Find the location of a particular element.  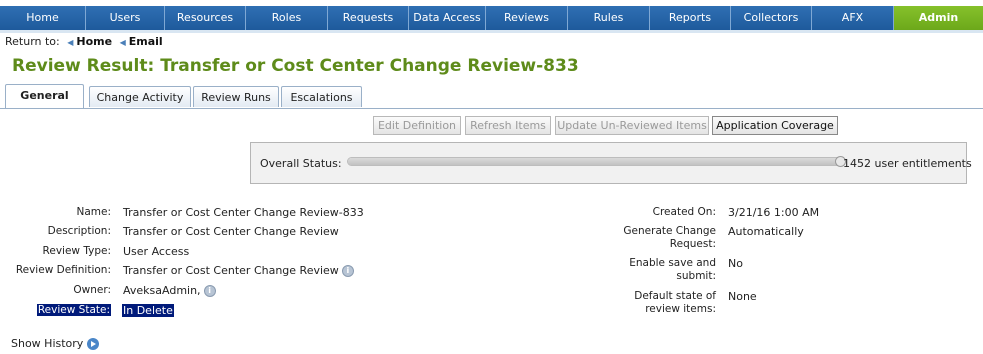

nav-data-access: Data Access is located at coordinates (447, 18).